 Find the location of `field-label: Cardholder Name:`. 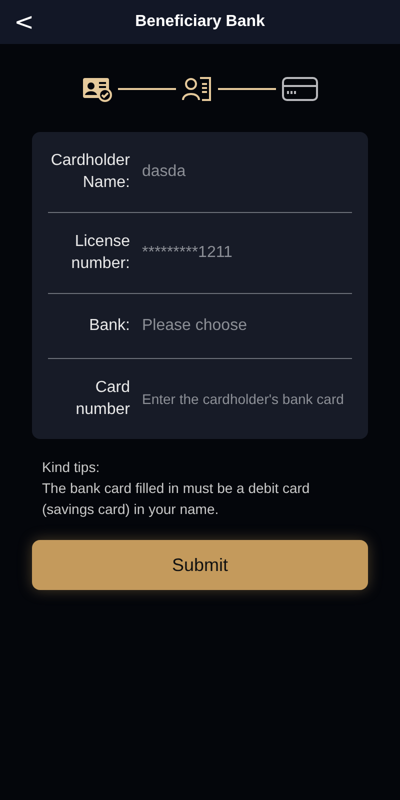

field-label: Cardholder Name: is located at coordinates (90, 172).